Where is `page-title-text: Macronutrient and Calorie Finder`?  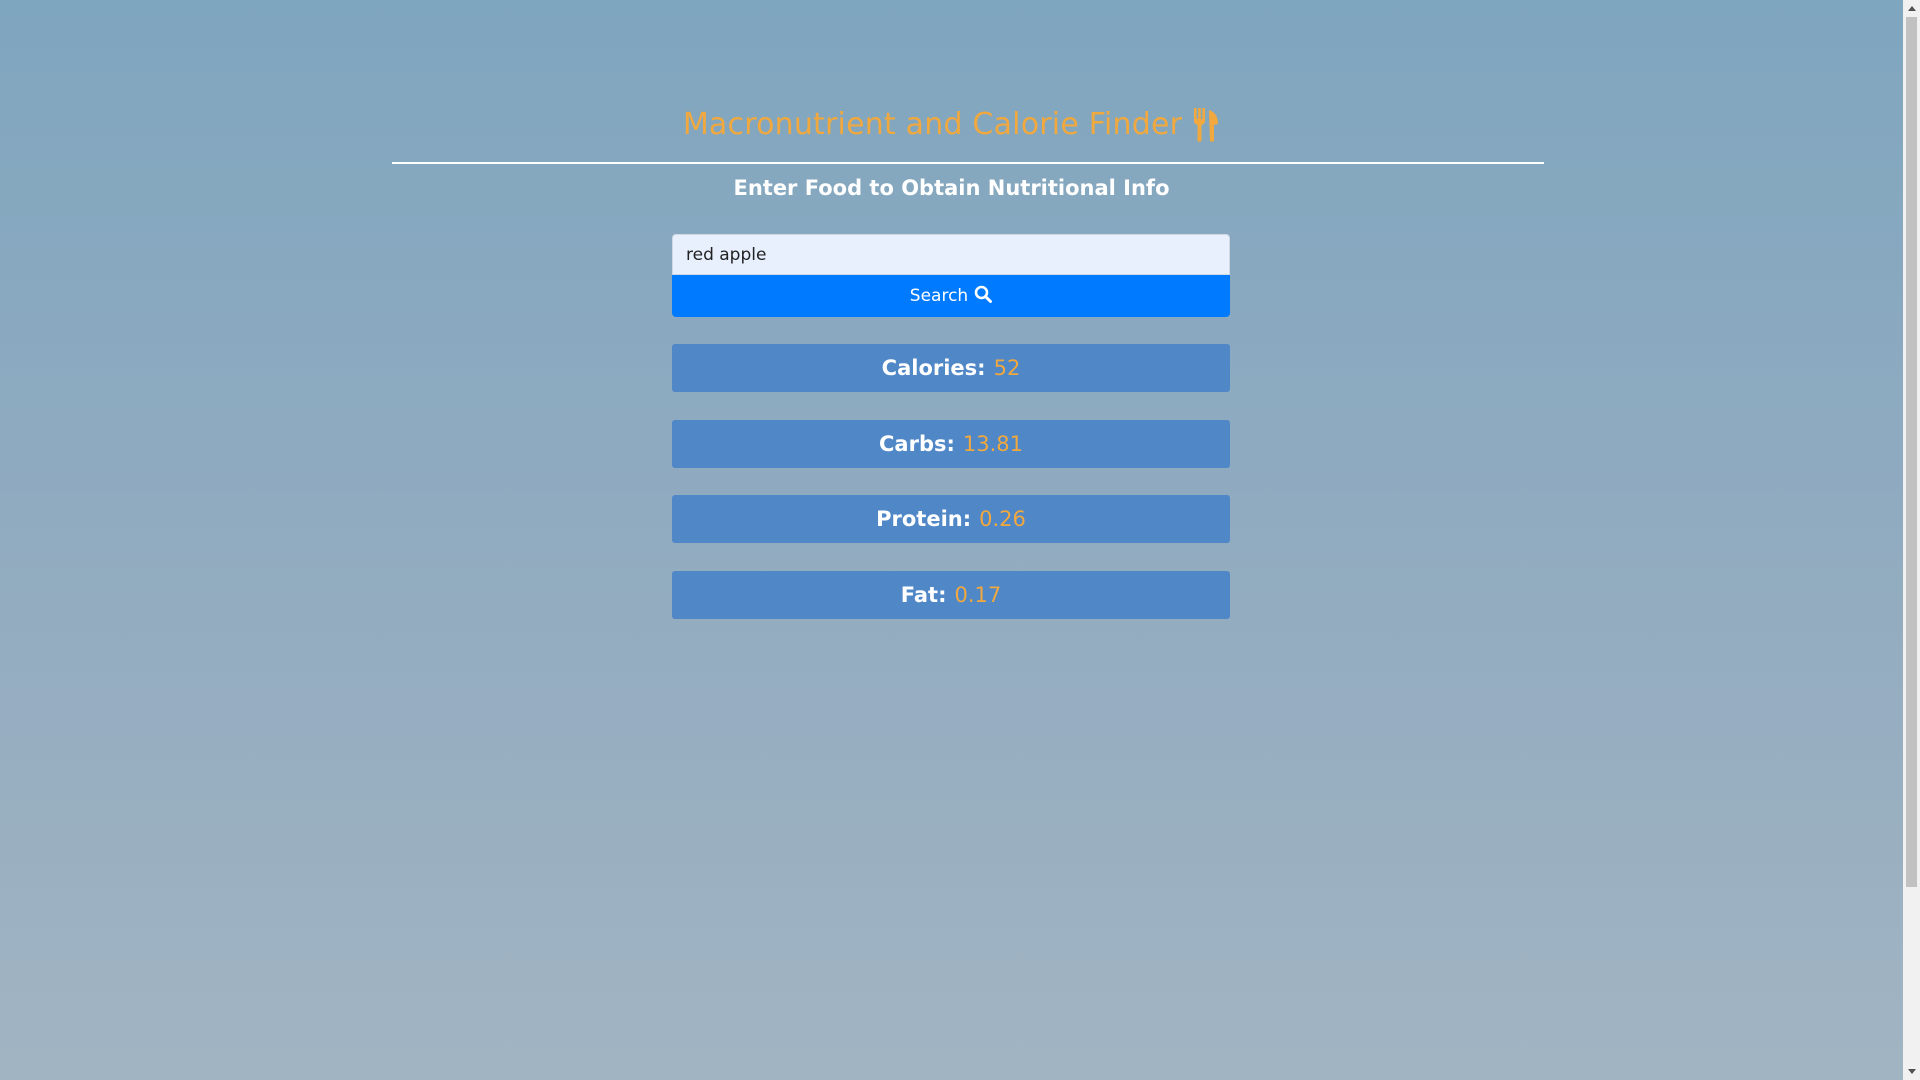 page-title-text: Macronutrient and Calorie Finder is located at coordinates (932, 124).